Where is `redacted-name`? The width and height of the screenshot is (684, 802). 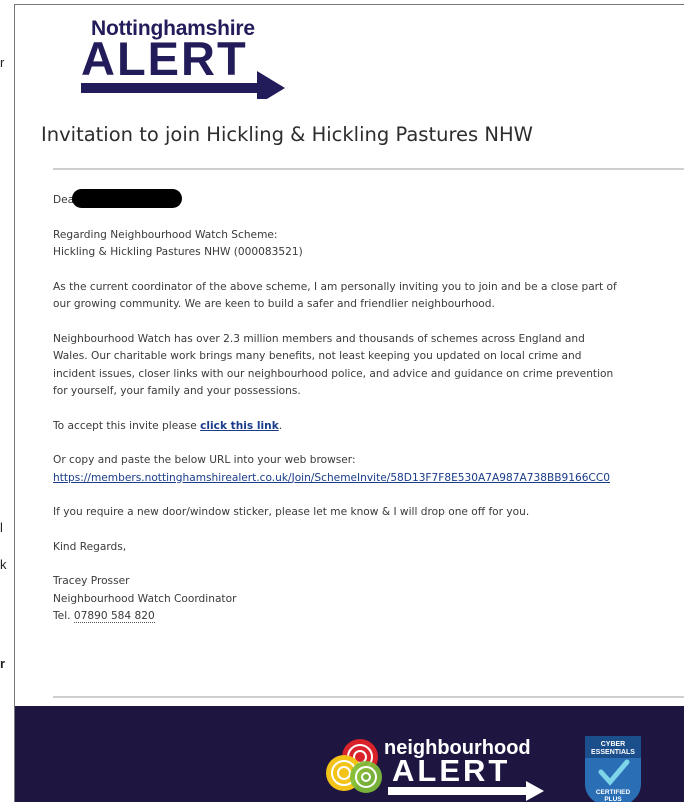 redacted-name is located at coordinates (127, 198).